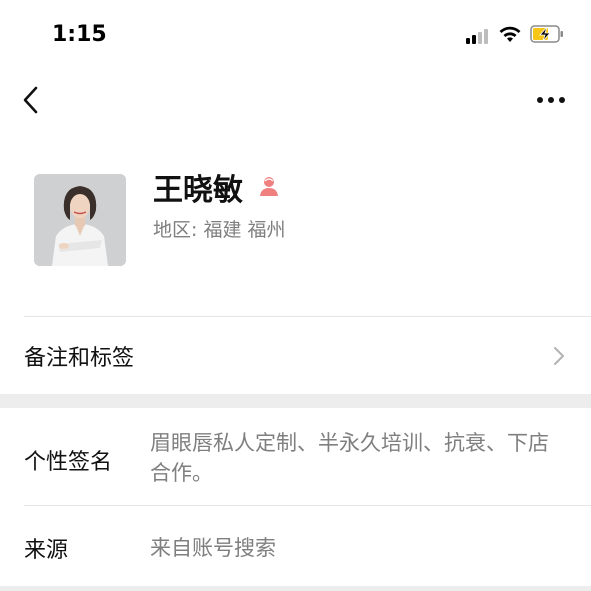 The image size is (591, 591). What do you see at coordinates (295, 546) in the screenshot?
I see `source-row: 来源 来自账号搜索` at bounding box center [295, 546].